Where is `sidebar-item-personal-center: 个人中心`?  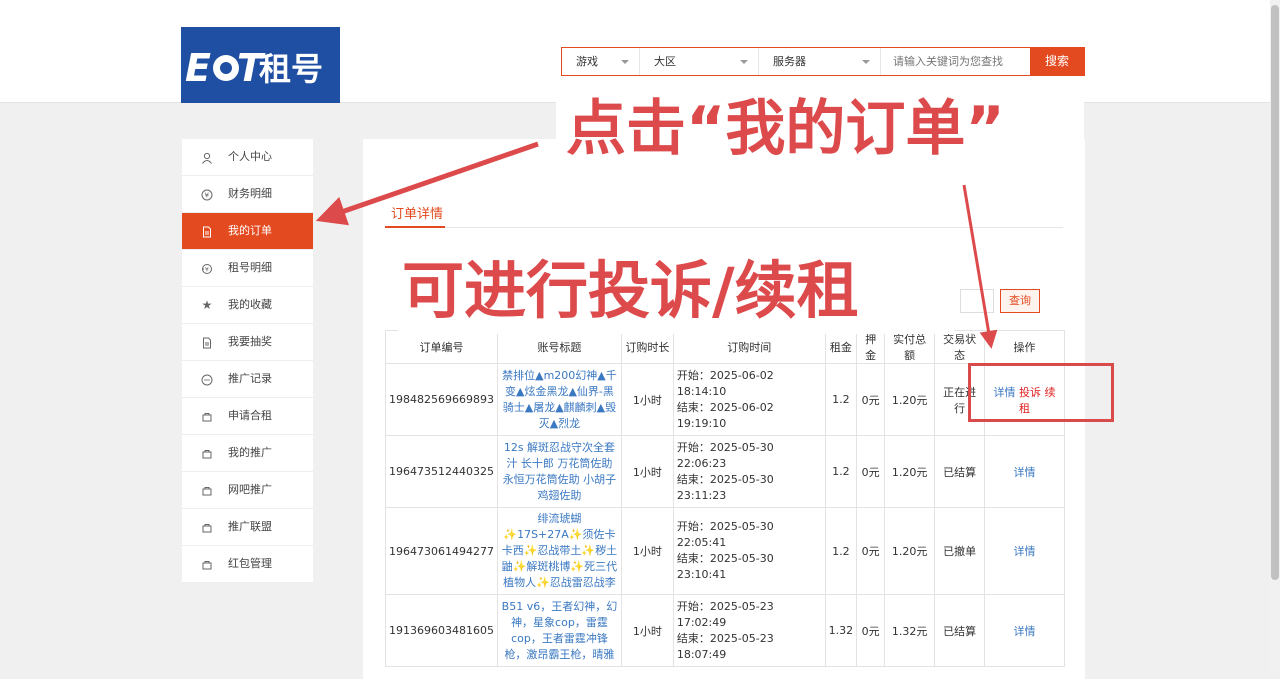 sidebar-item-personal-center: 个人中心 is located at coordinates (247, 157).